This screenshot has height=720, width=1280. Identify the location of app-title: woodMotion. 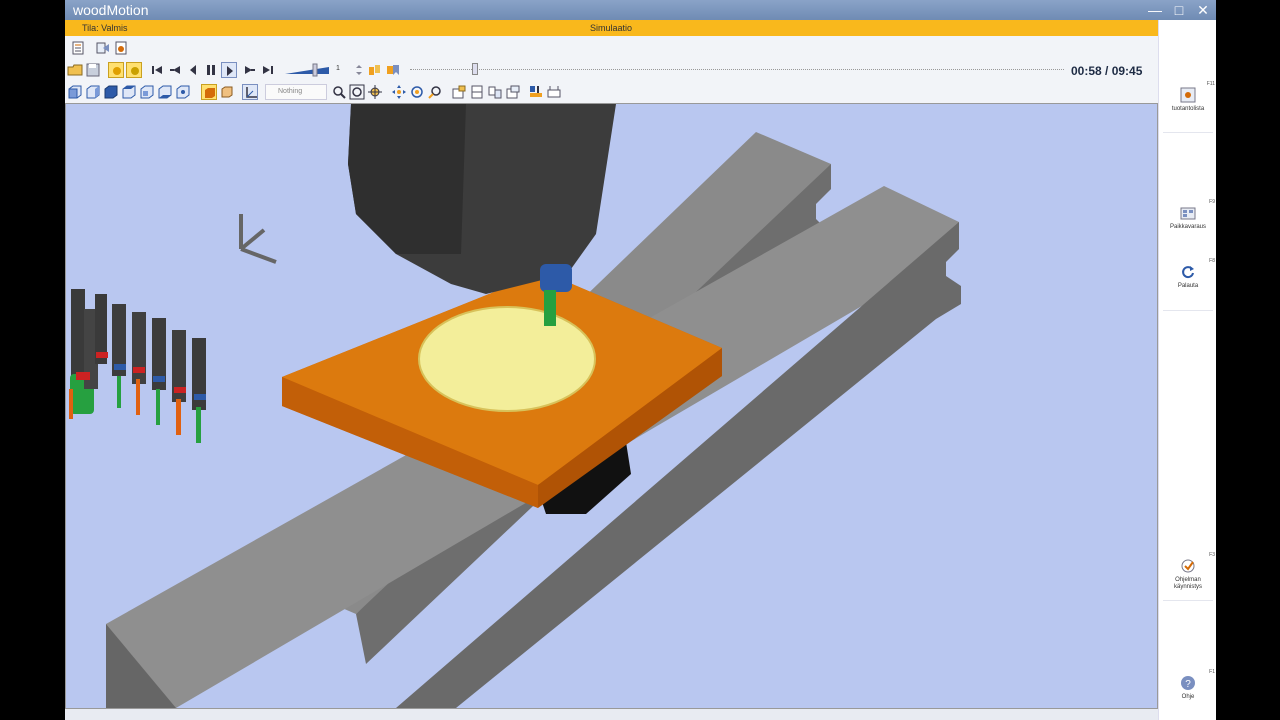
(111, 10).